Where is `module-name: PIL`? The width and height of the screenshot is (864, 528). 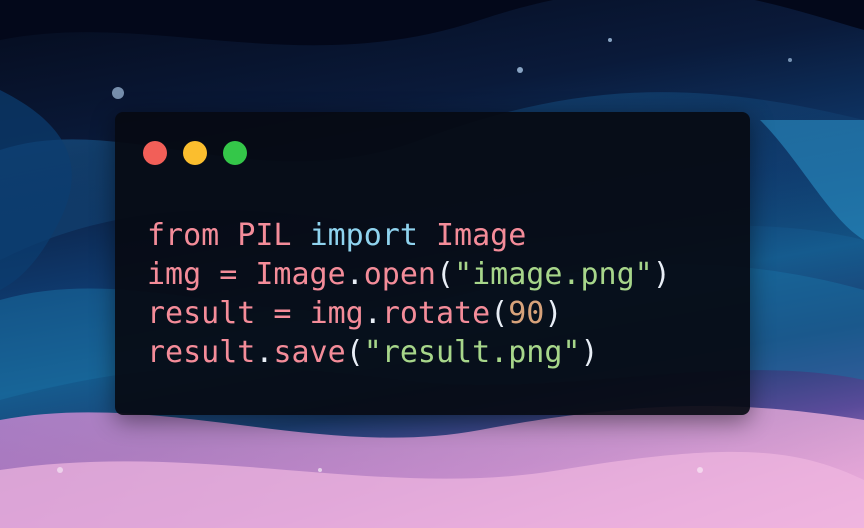 module-name: PIL is located at coordinates (264, 235).